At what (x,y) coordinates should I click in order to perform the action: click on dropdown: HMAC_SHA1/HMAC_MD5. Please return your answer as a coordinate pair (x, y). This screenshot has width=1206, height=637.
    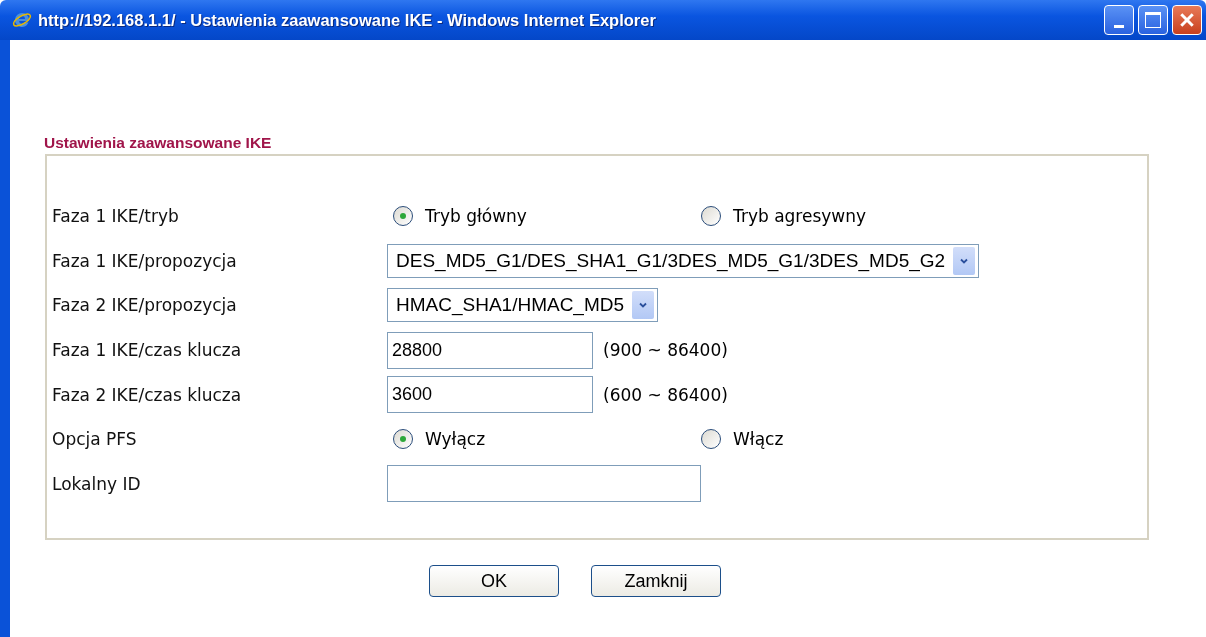
    Looking at the image, I should click on (523, 305).